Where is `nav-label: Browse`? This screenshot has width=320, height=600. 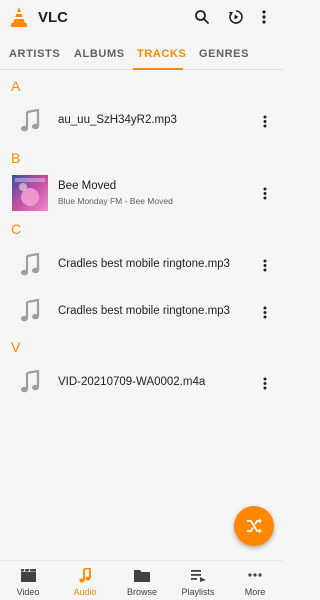 nav-label: Browse is located at coordinates (141, 592).